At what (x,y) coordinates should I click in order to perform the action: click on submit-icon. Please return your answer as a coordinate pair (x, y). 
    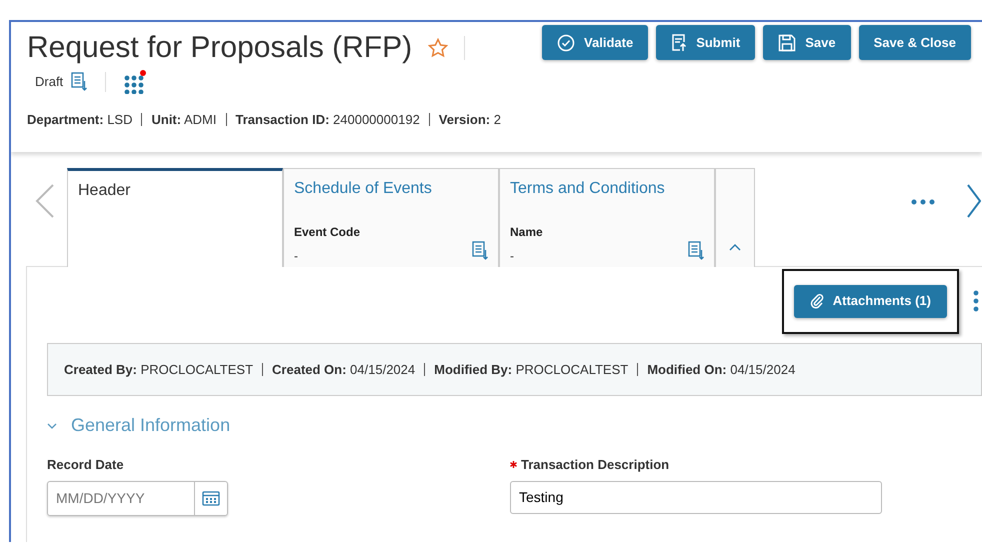
    Looking at the image, I should click on (679, 43).